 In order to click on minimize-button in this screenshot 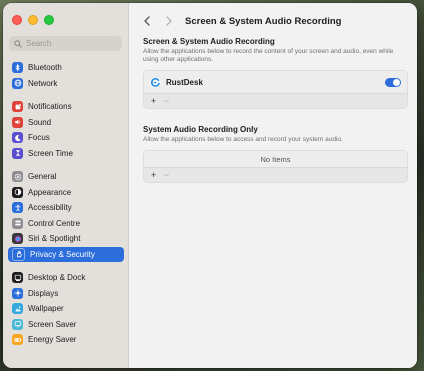, I will do `click(33, 20)`.